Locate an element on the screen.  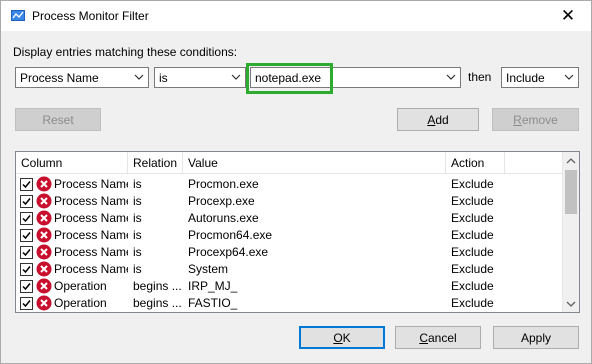
scroll-up-button is located at coordinates (571, 160).